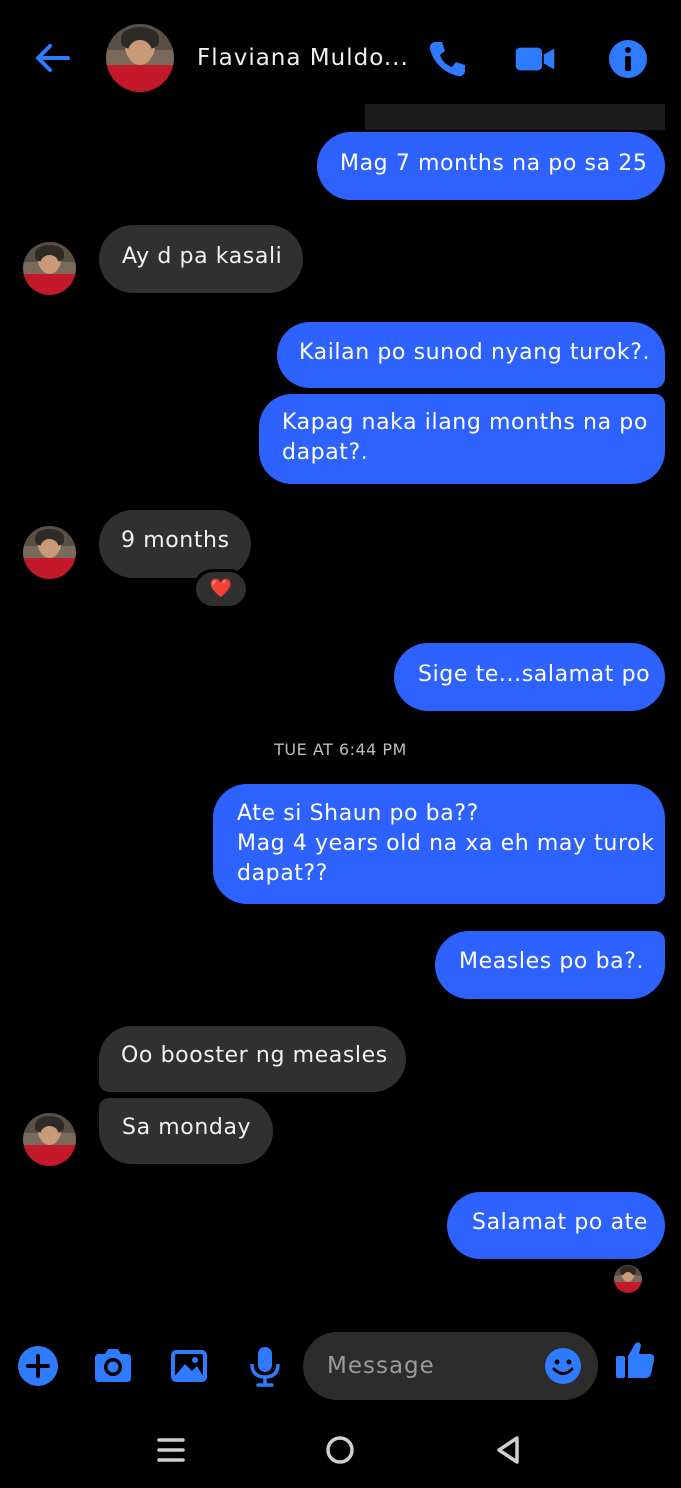  I want to click on message-composer, so click(340, 1366).